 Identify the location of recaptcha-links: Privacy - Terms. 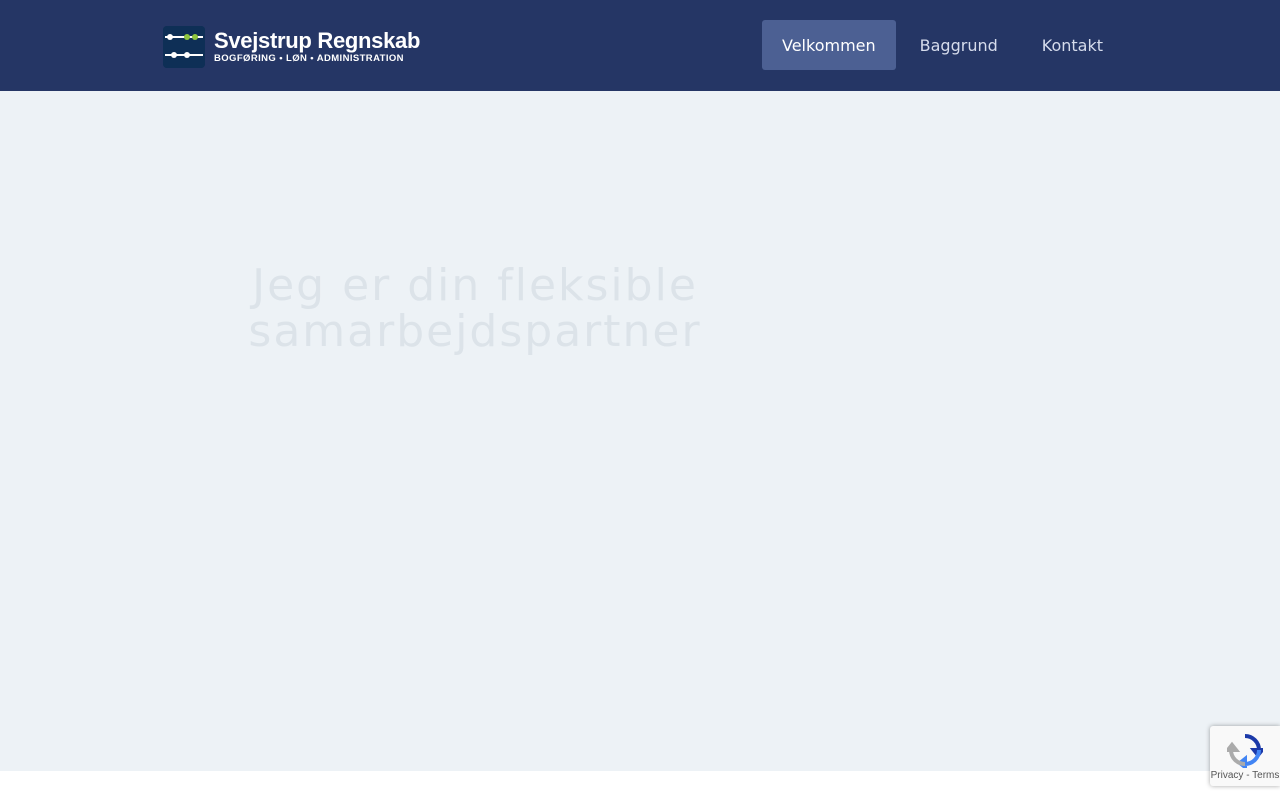
(1245, 775).